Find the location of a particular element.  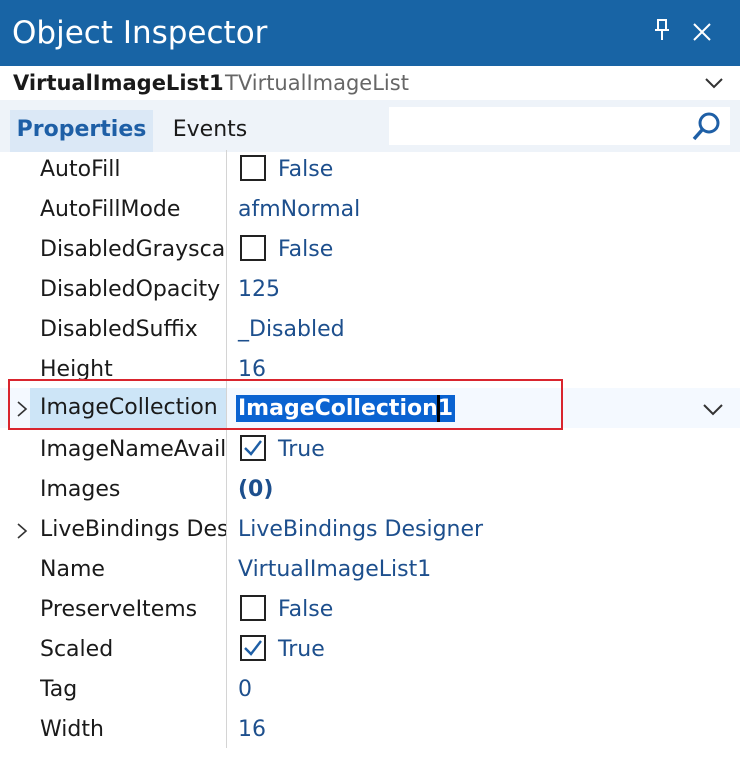

property-name: ImageNameAvailable is located at coordinates (133, 449).